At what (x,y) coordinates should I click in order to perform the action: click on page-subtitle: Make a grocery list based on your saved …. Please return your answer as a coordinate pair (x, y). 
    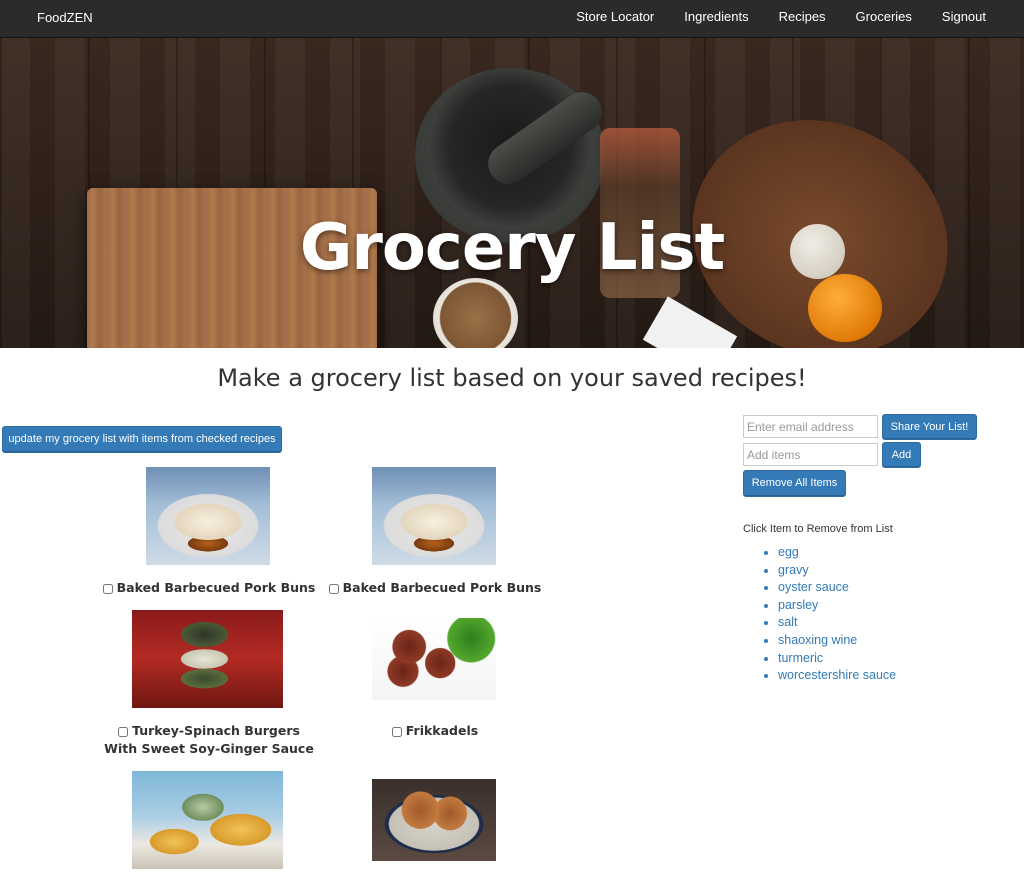
    Looking at the image, I should click on (512, 378).